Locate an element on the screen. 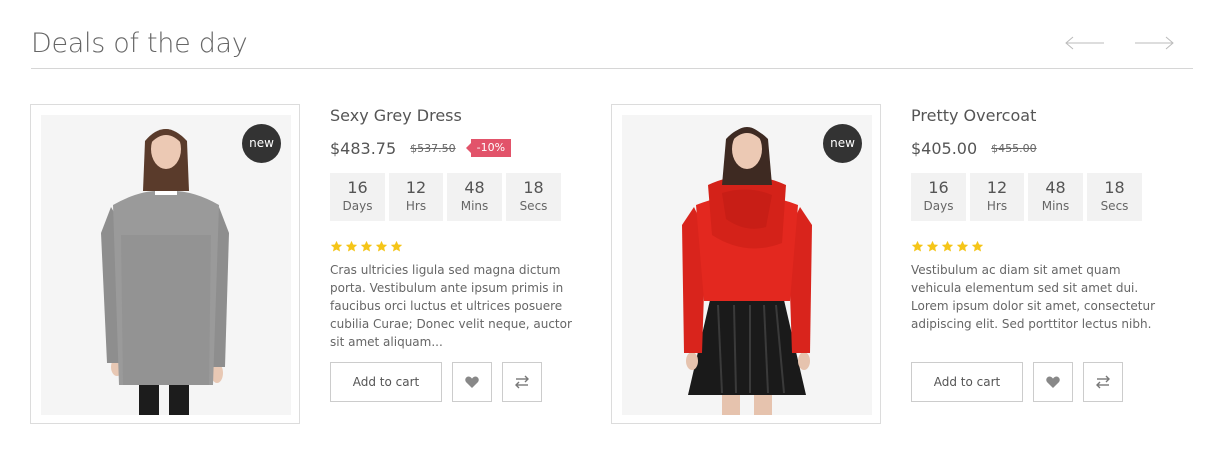 The height and width of the screenshot is (467, 1210). section-title: Deals of the day is located at coordinates (139, 43).